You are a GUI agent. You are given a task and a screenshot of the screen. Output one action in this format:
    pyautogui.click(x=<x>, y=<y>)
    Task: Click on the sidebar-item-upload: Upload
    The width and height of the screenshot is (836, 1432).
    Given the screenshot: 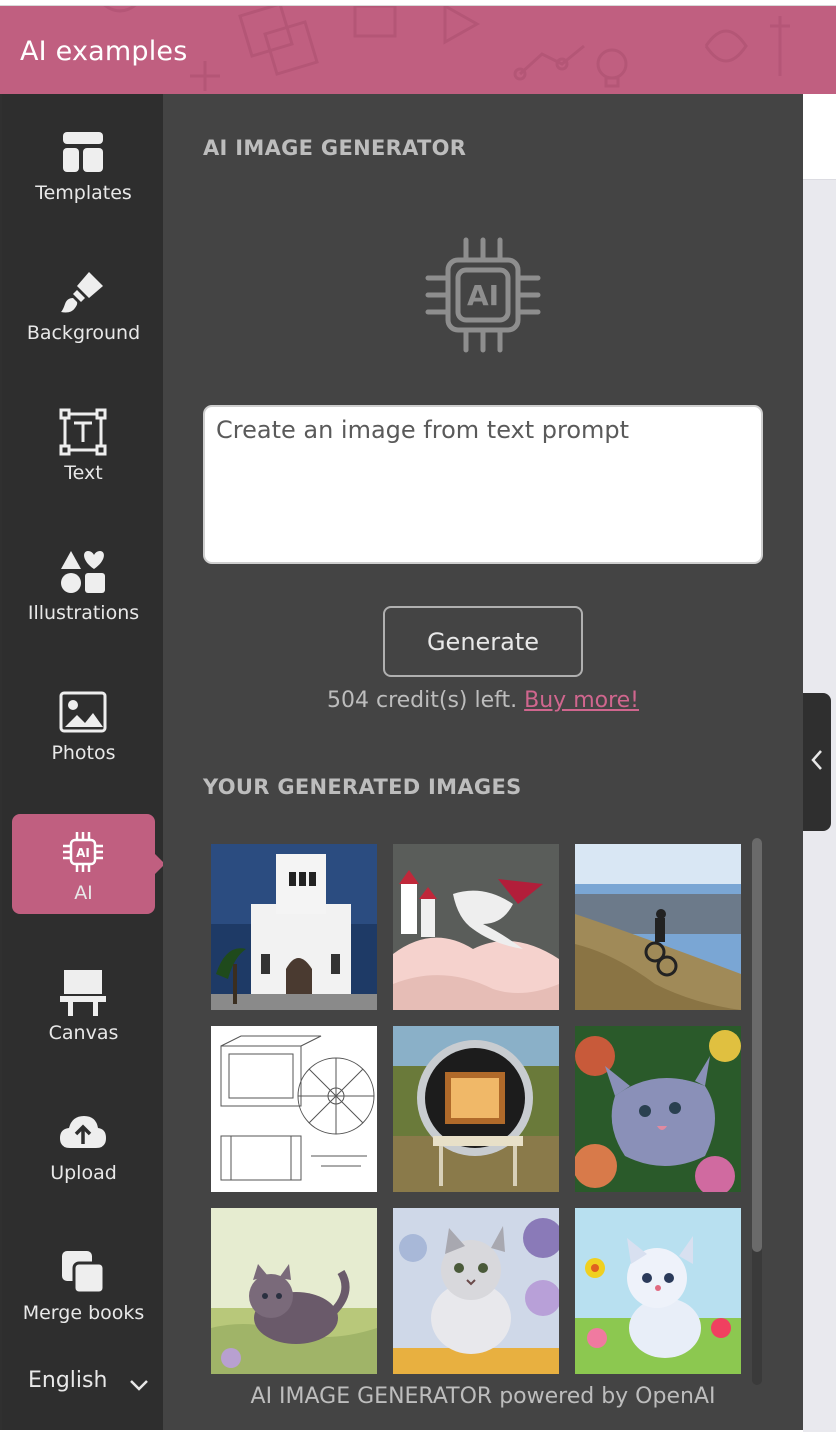 What is the action you would take?
    pyautogui.click(x=83, y=1144)
    